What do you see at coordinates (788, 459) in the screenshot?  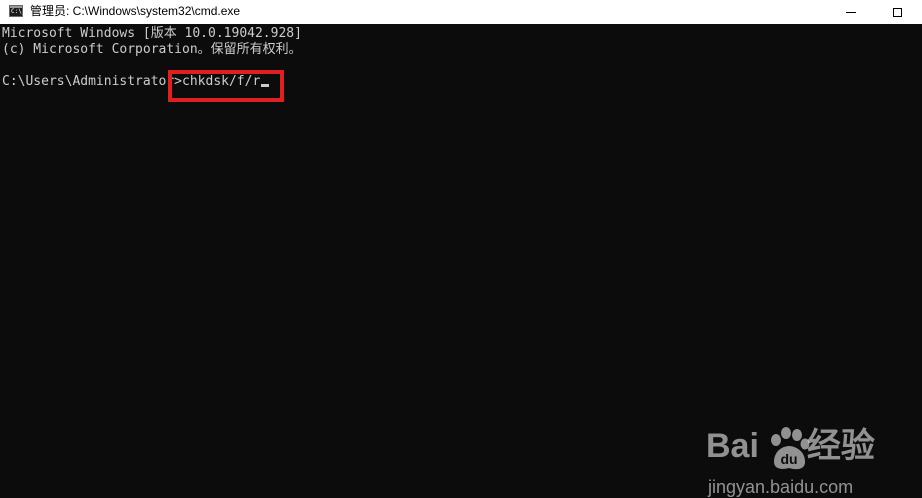 I see `paw-text: du` at bounding box center [788, 459].